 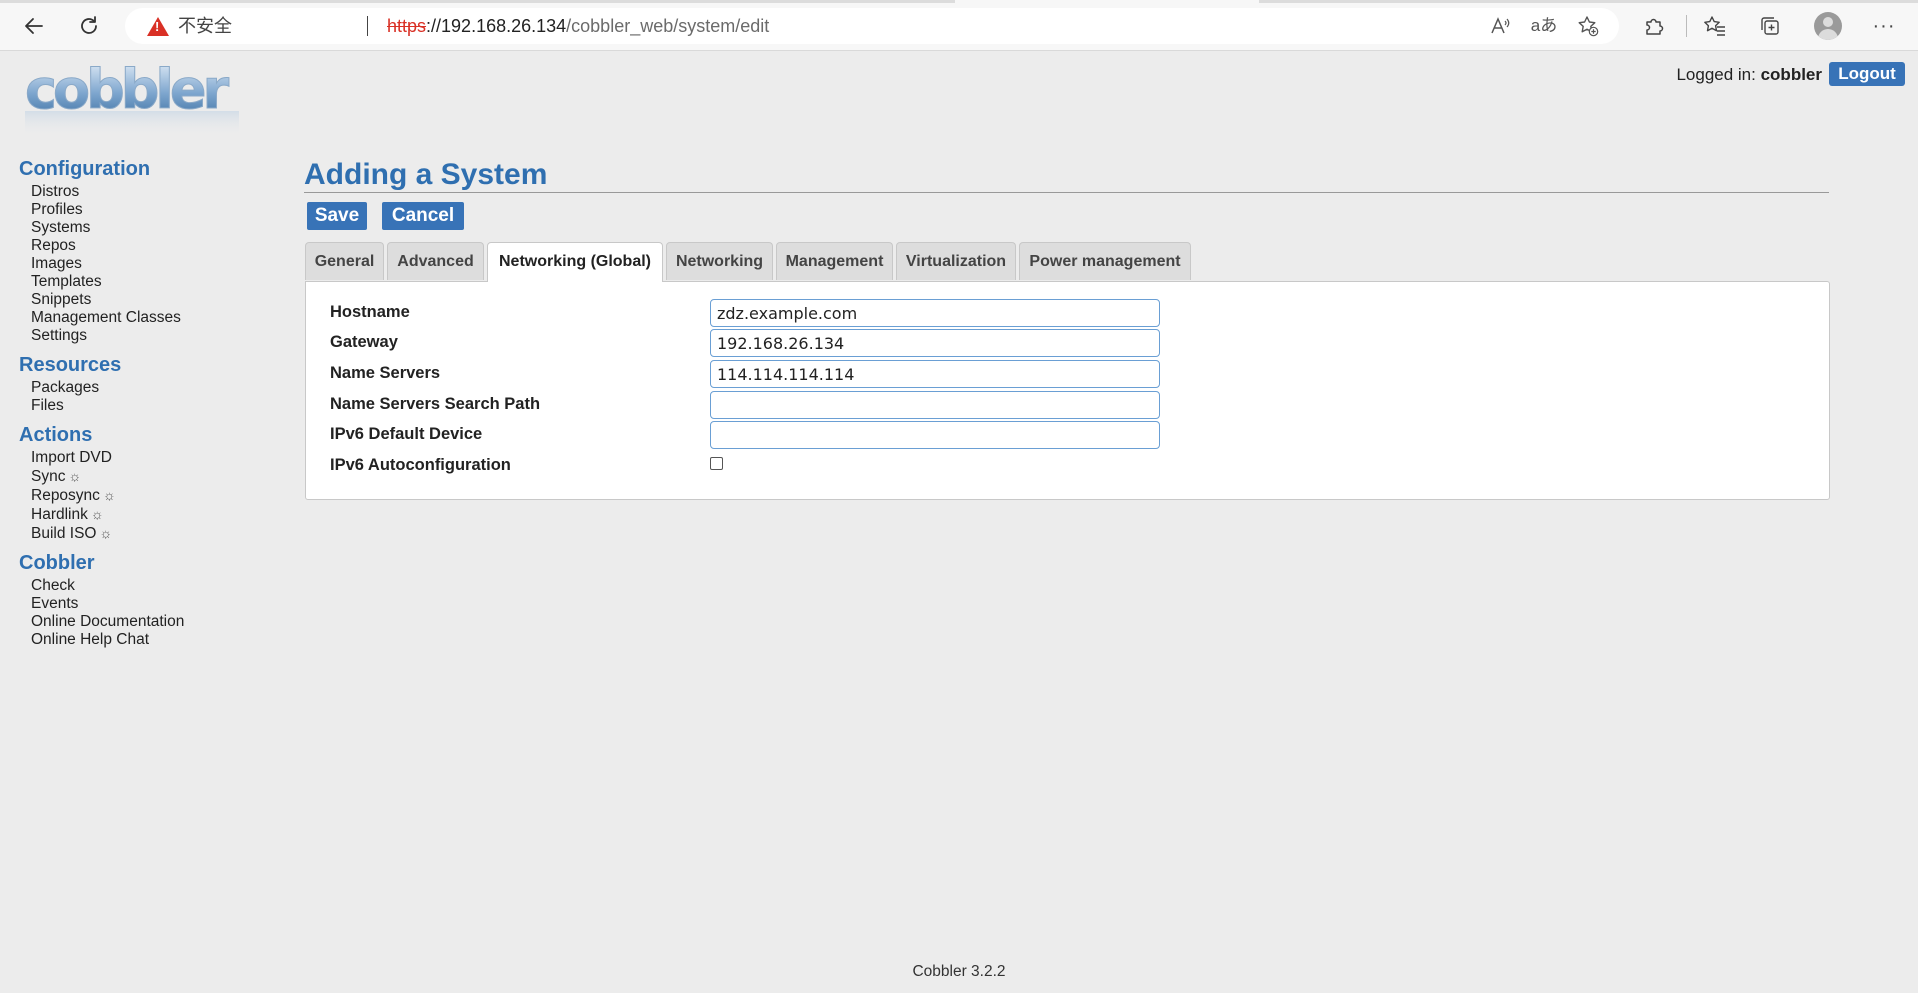 I want to click on favorites-icon, so click(x=1715, y=26).